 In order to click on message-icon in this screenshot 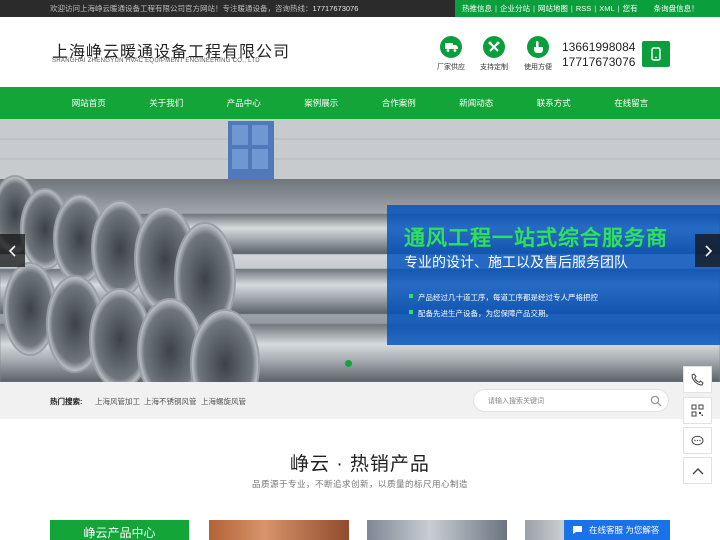, I will do `click(697, 440)`.